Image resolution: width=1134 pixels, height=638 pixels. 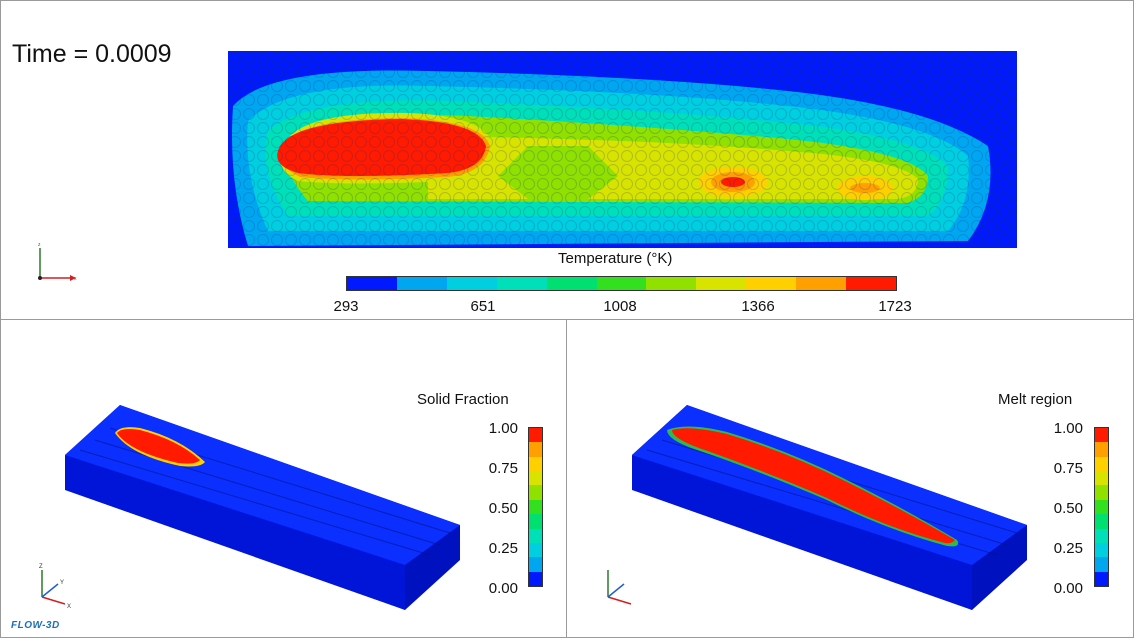 I want to click on horizontal-divider, so click(x=567, y=319).